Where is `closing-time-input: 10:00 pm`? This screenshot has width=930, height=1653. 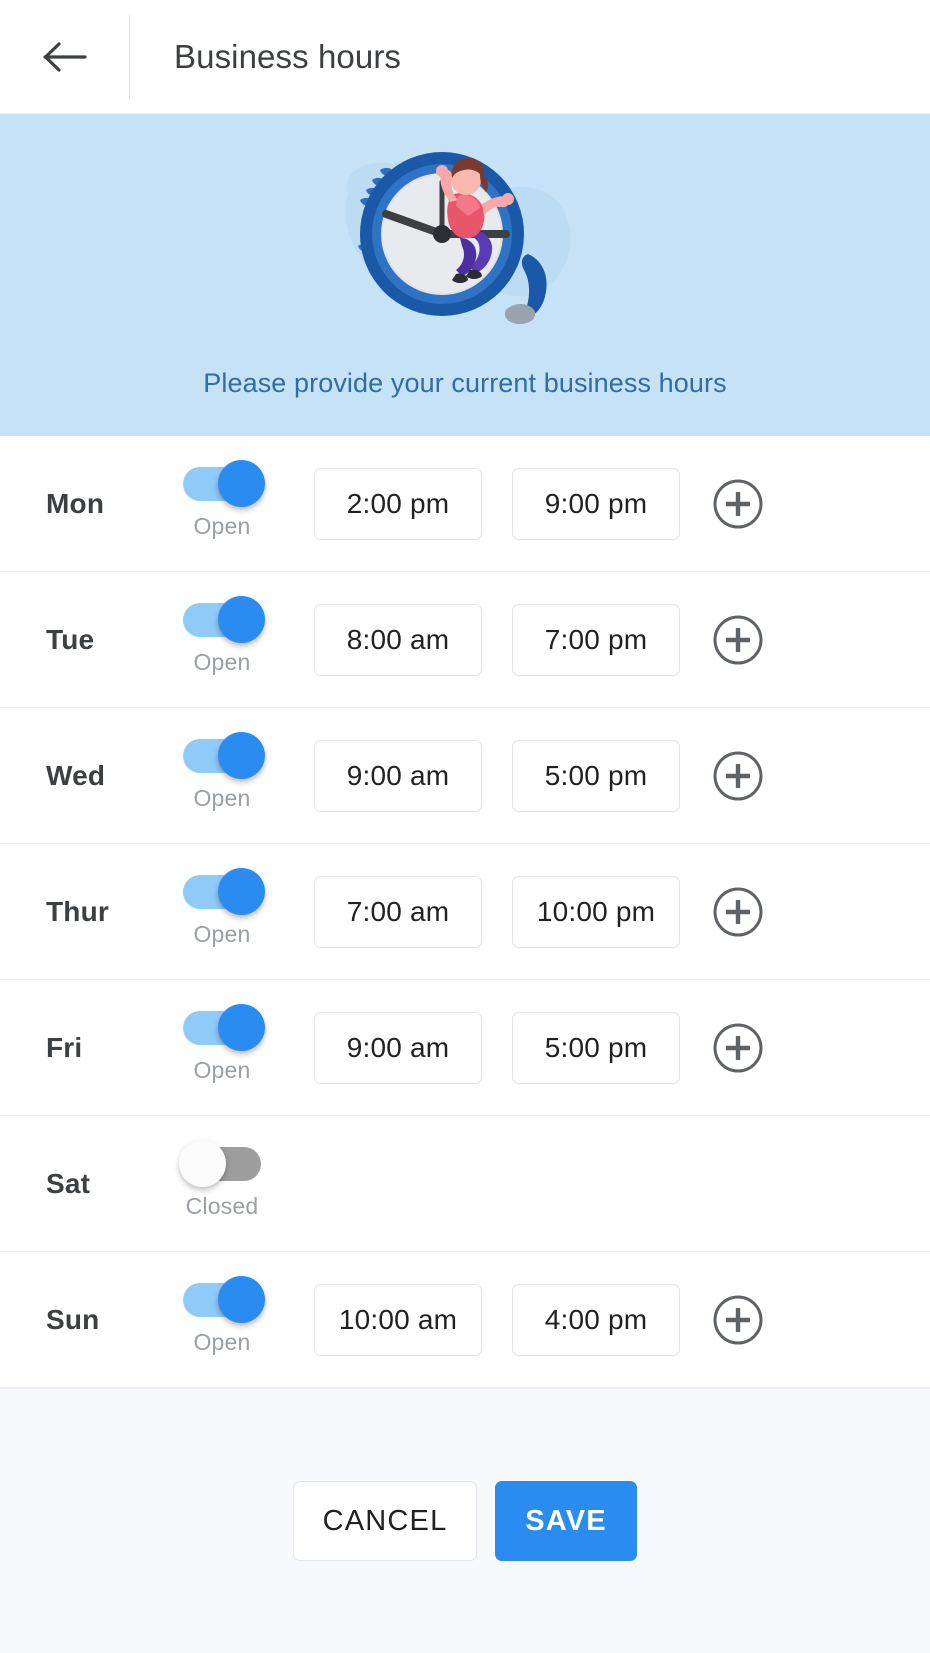
closing-time-input: 10:00 pm is located at coordinates (596, 911).